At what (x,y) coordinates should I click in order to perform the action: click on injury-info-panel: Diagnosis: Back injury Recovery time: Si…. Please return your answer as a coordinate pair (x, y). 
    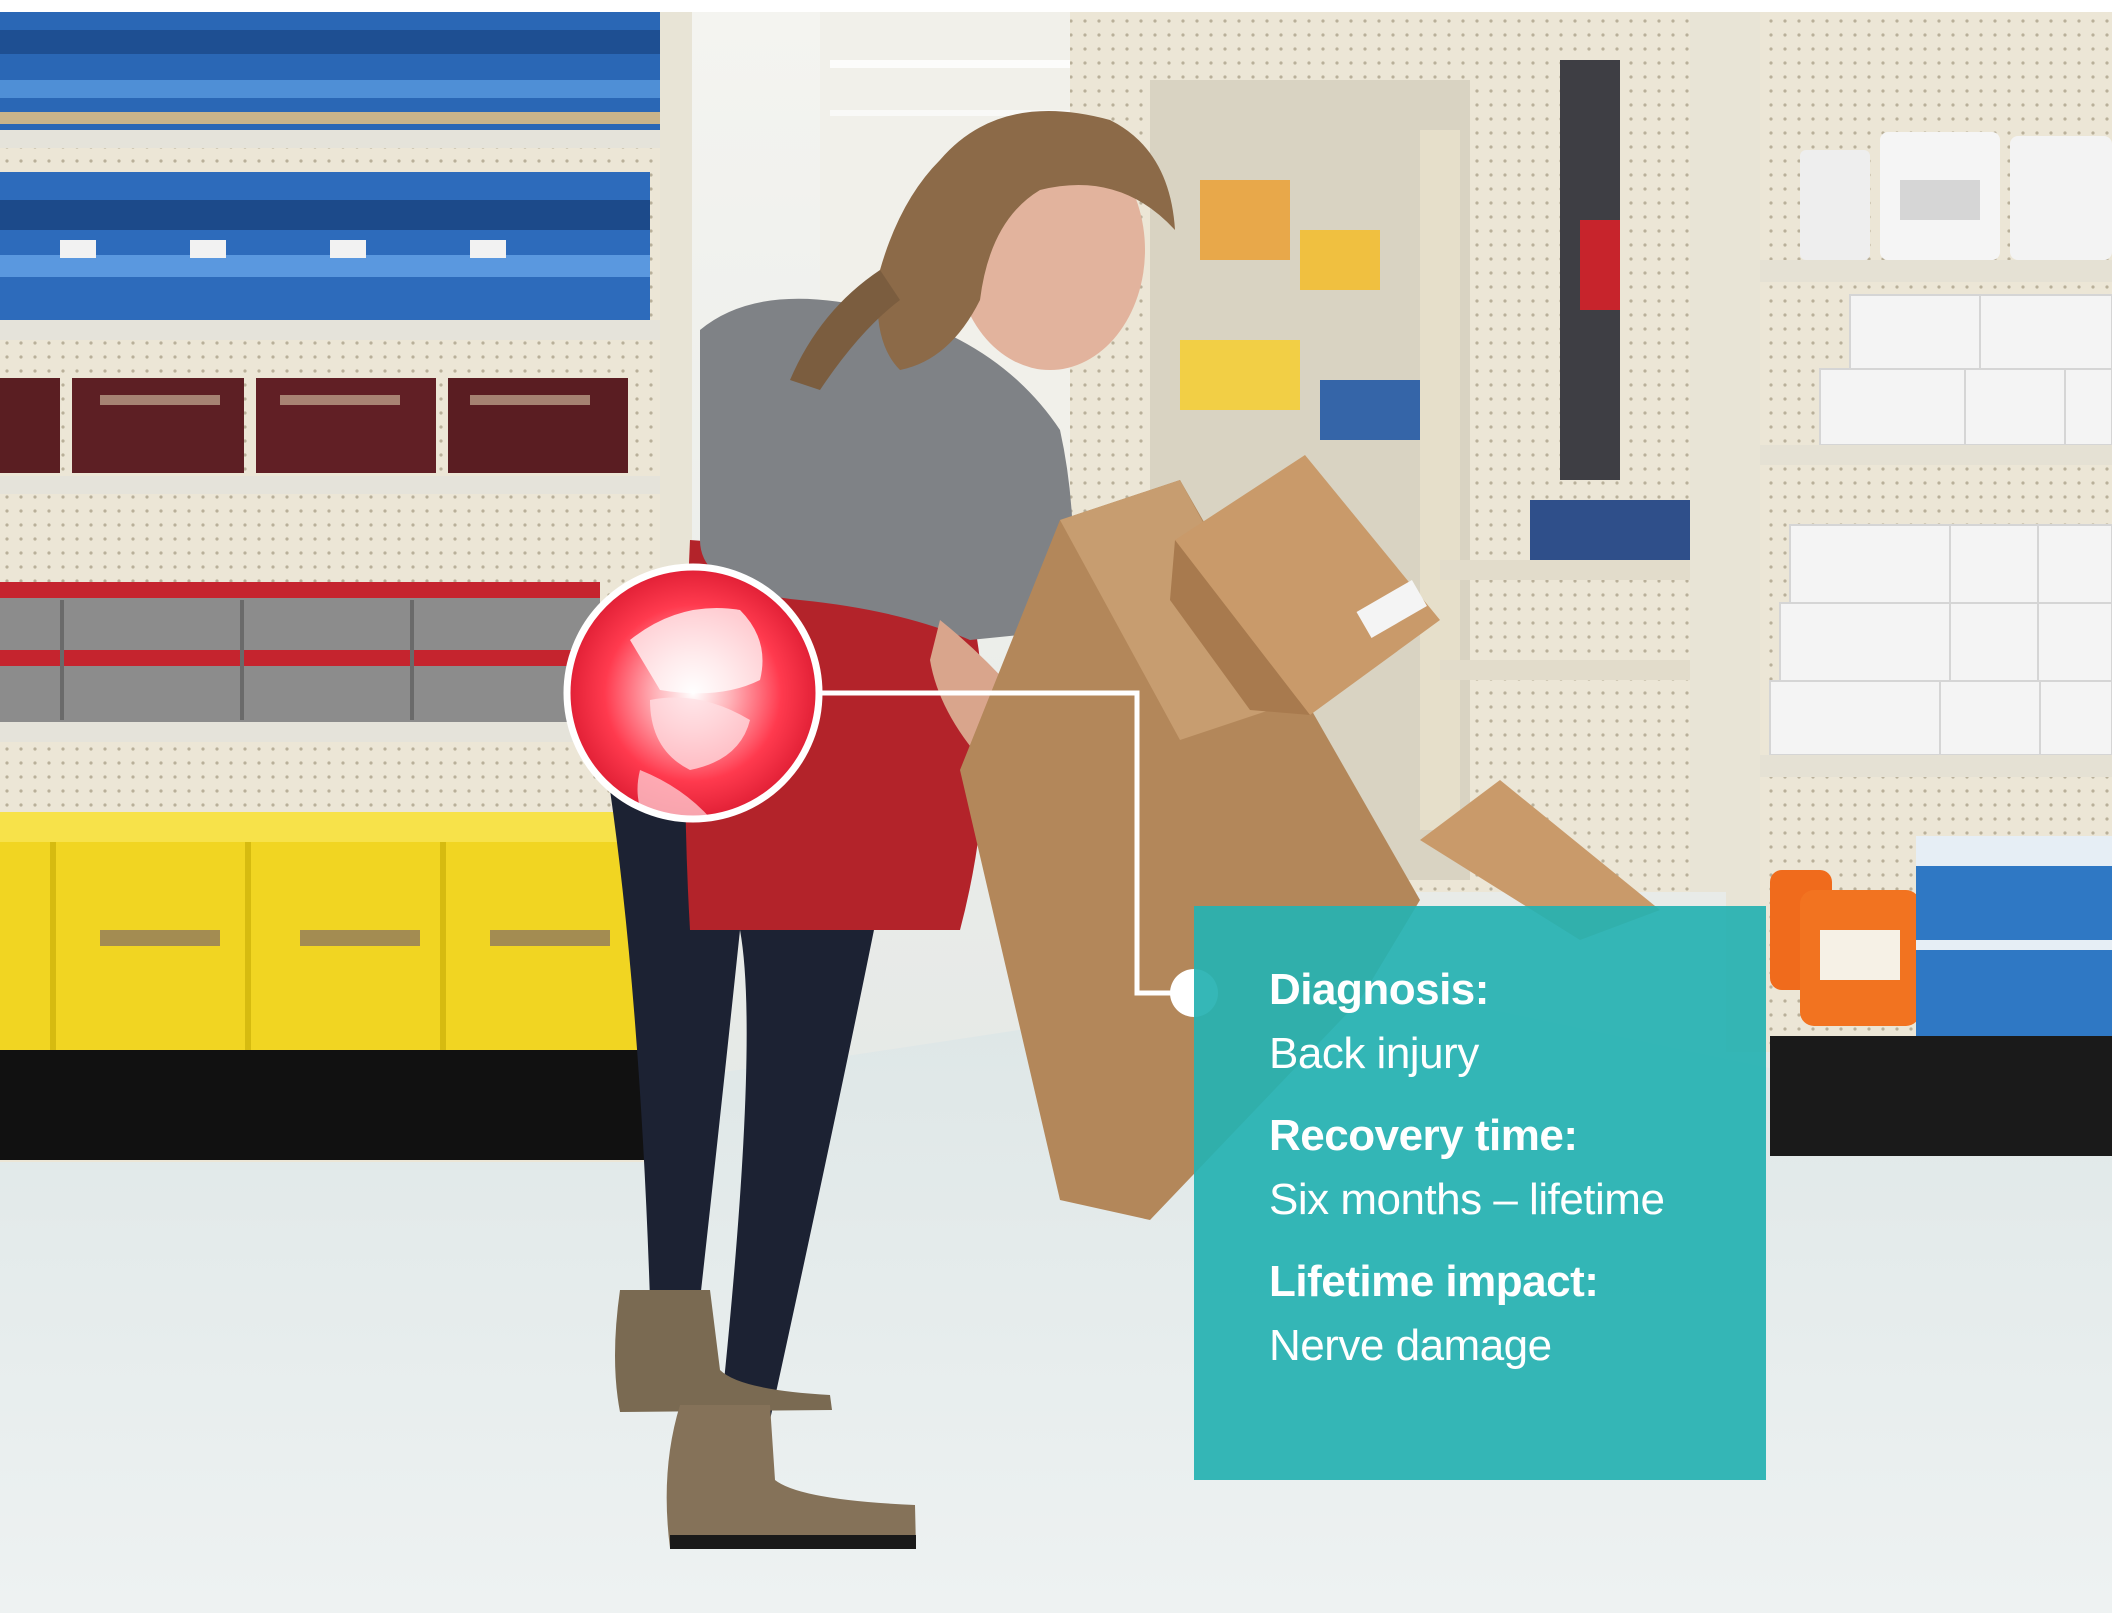
    Looking at the image, I should click on (1480, 1193).